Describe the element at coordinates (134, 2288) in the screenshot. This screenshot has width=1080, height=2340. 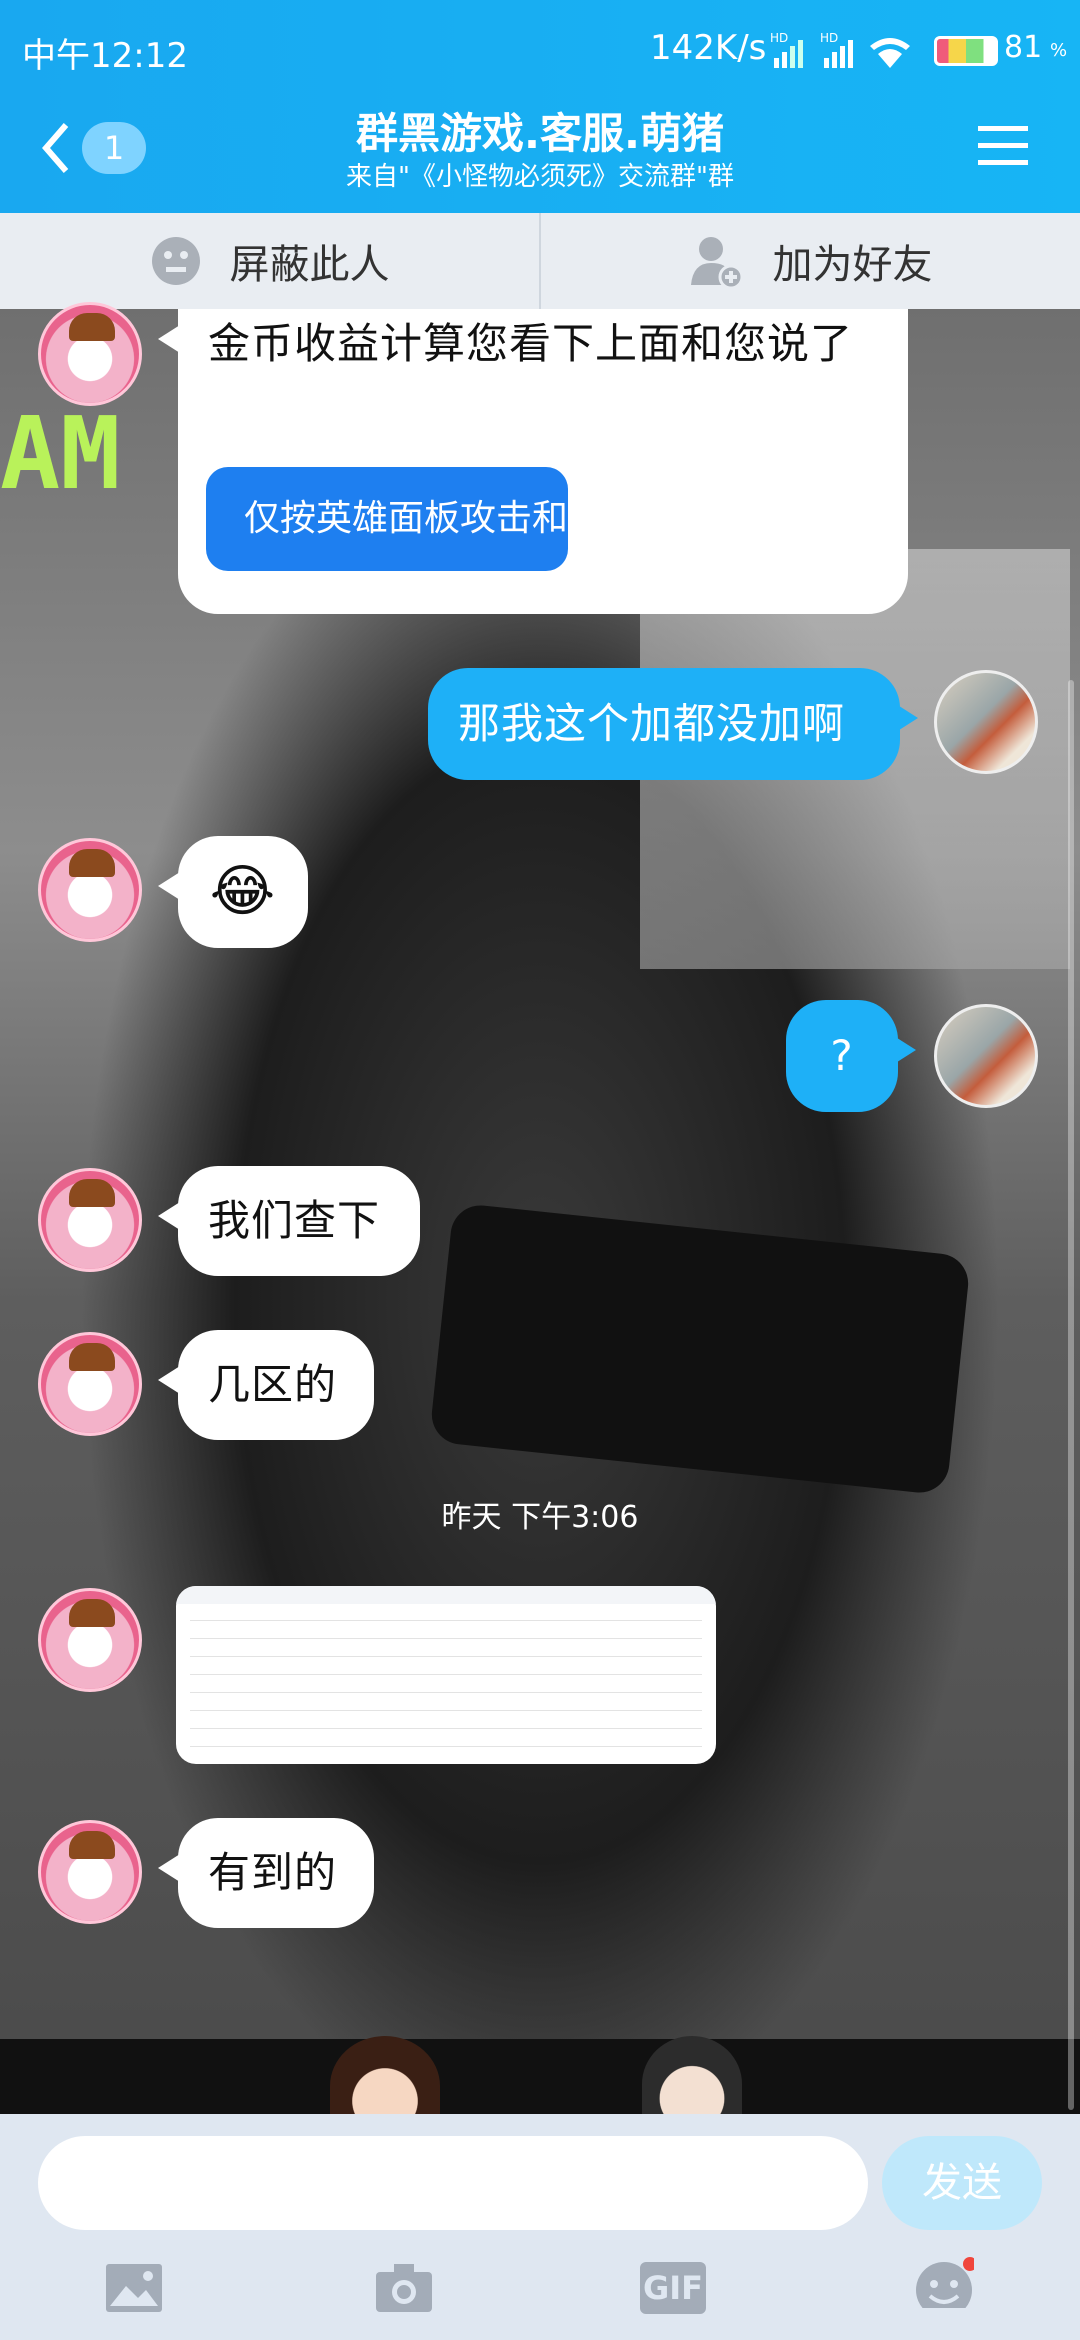
I see `image-icon` at that location.